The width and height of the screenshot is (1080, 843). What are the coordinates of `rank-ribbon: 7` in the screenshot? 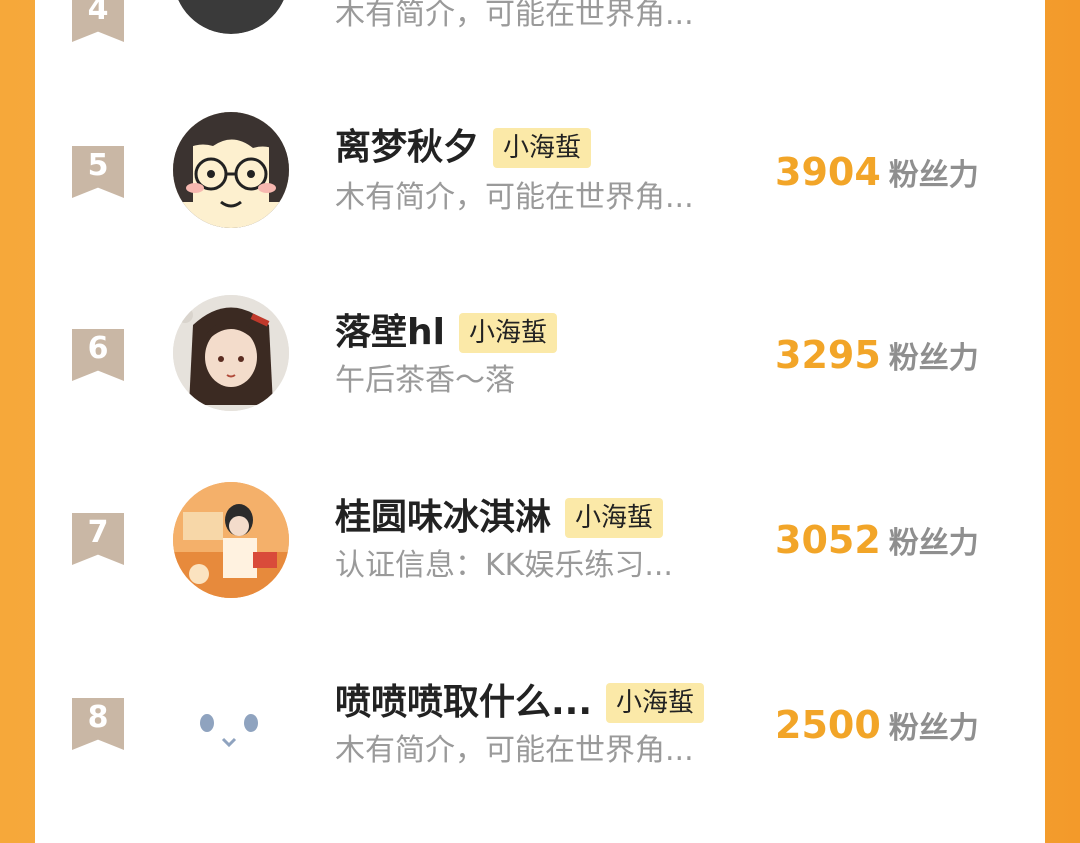 It's located at (98, 539).